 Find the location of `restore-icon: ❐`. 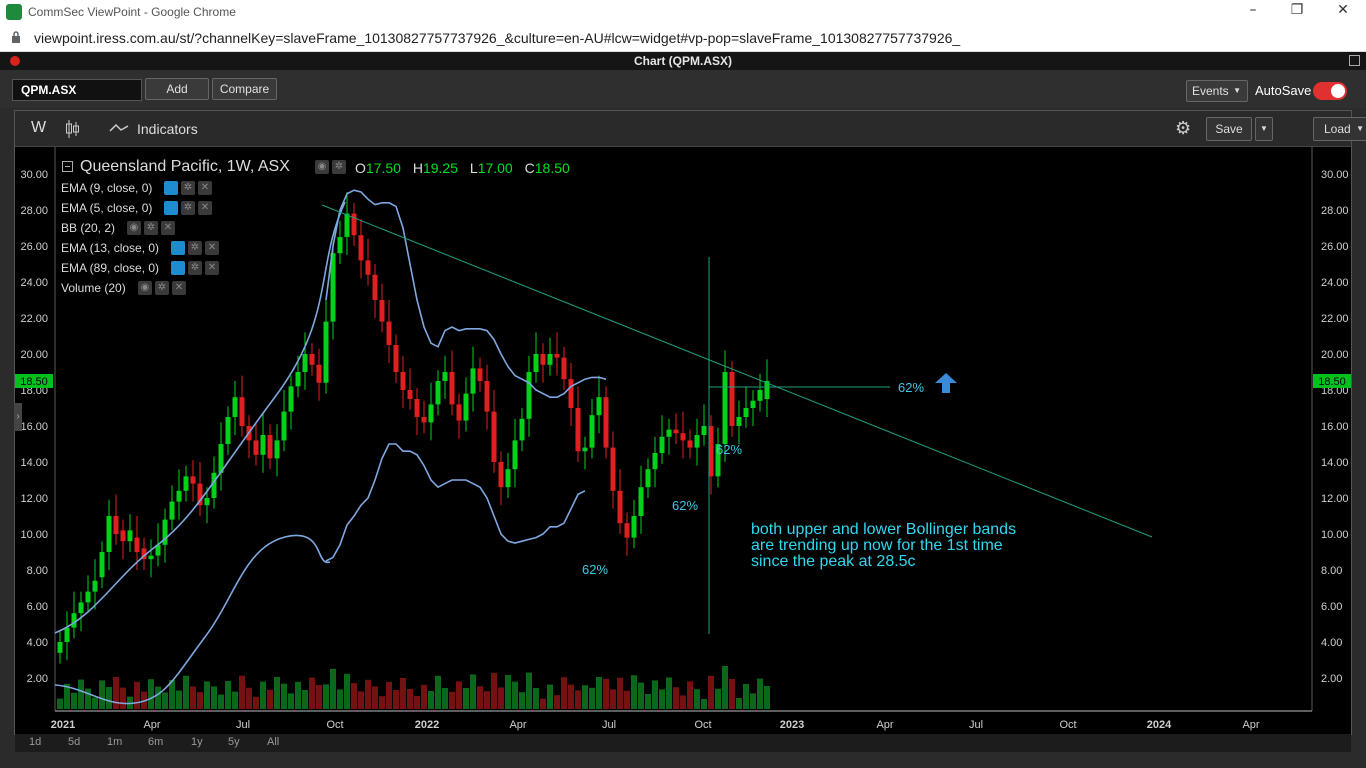

restore-icon: ❐ is located at coordinates (1297, 12).